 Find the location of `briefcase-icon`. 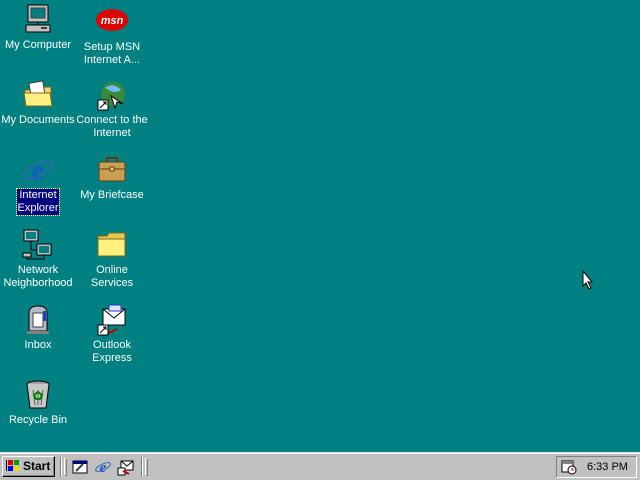

briefcase-icon is located at coordinates (112, 170).